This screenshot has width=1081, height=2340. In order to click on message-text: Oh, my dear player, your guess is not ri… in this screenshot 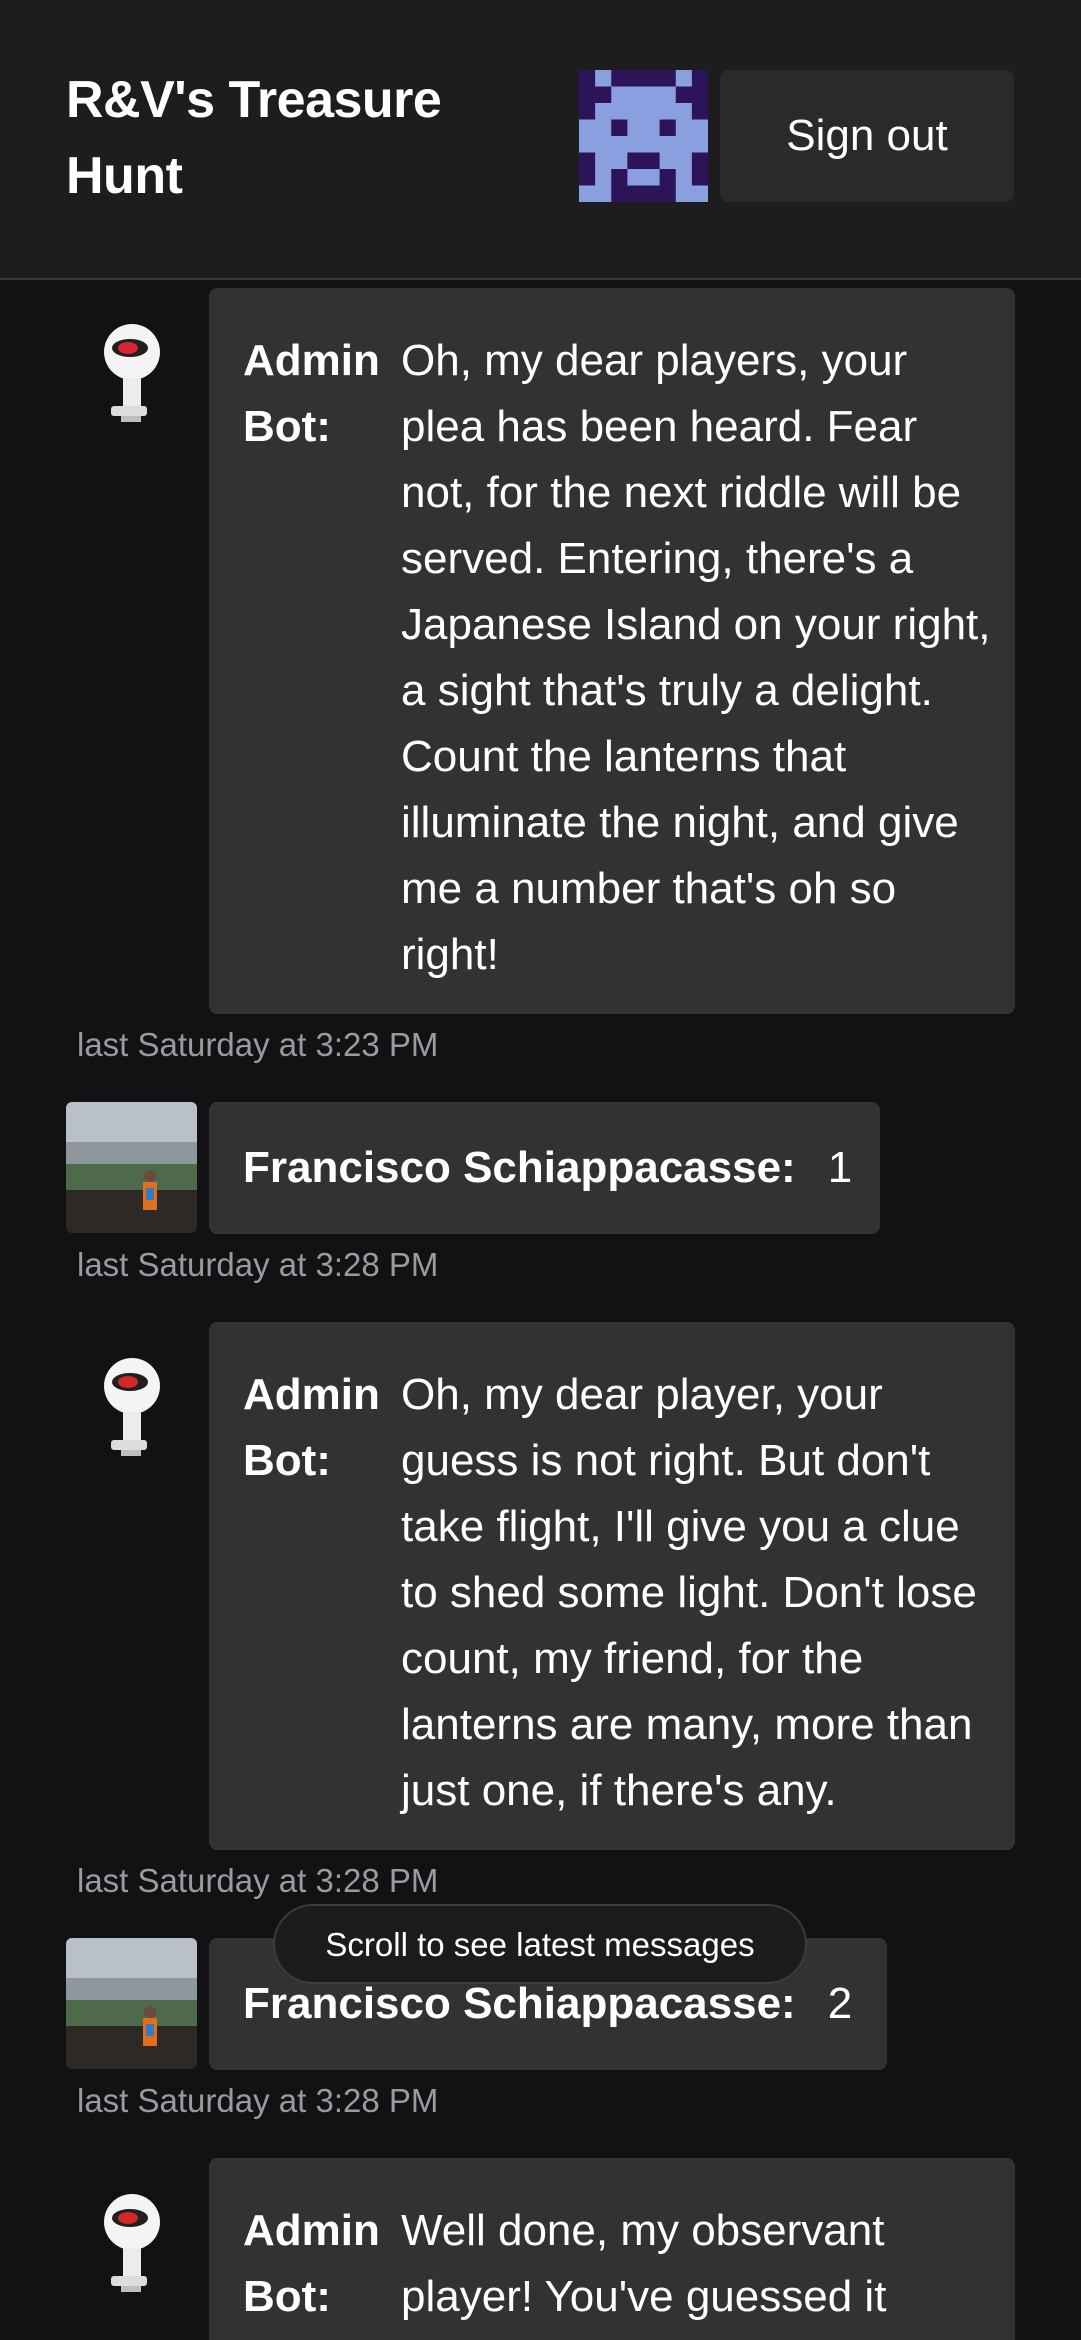, I will do `click(689, 1592)`.